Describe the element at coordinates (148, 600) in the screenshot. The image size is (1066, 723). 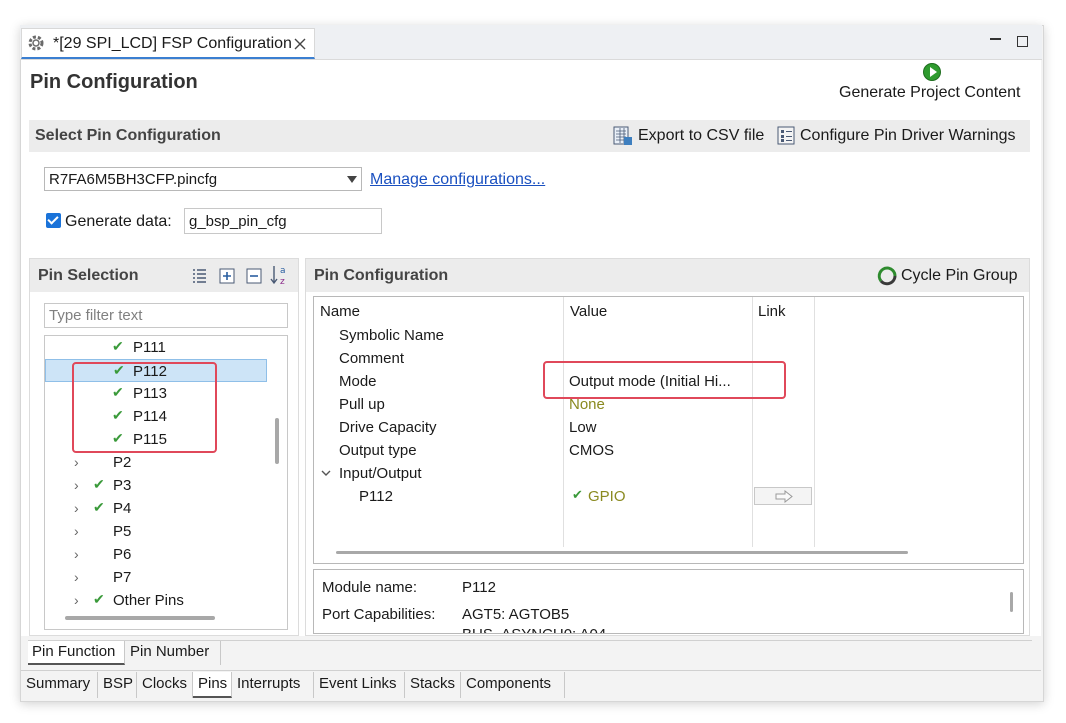
I see `tree-item-label: Other Pins` at that location.